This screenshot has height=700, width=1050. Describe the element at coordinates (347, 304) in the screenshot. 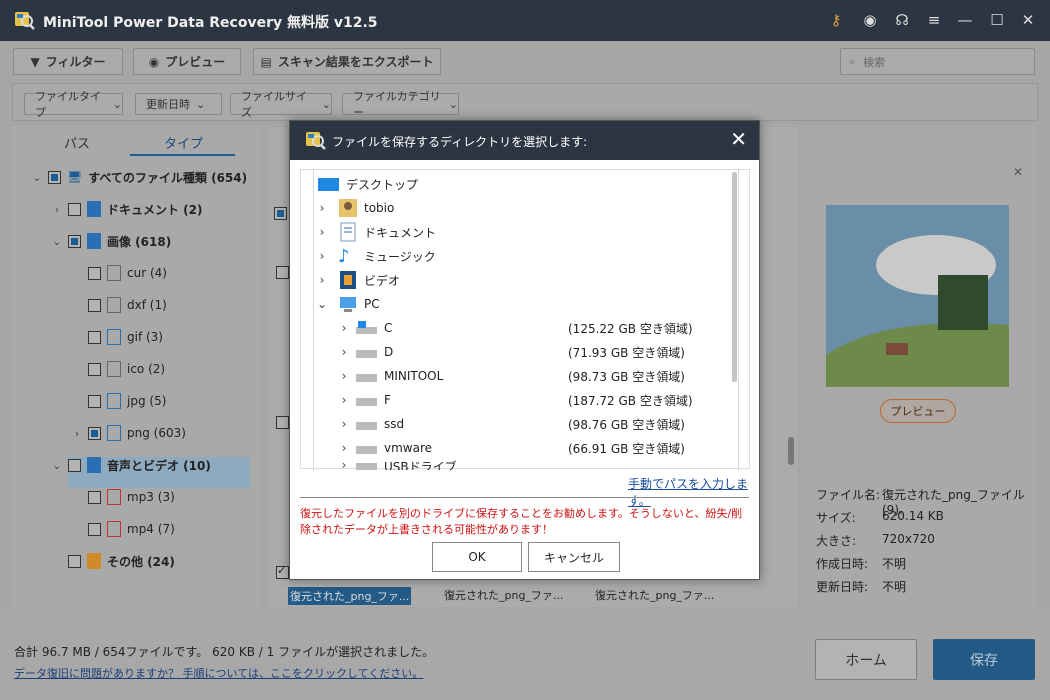

I see `dir-item-pc: ⌄ PC` at that location.